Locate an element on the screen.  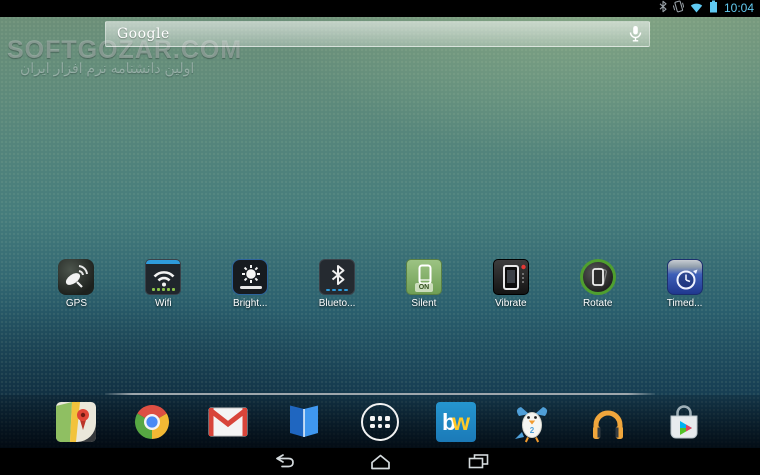
timed-clock-icon is located at coordinates (684, 277).